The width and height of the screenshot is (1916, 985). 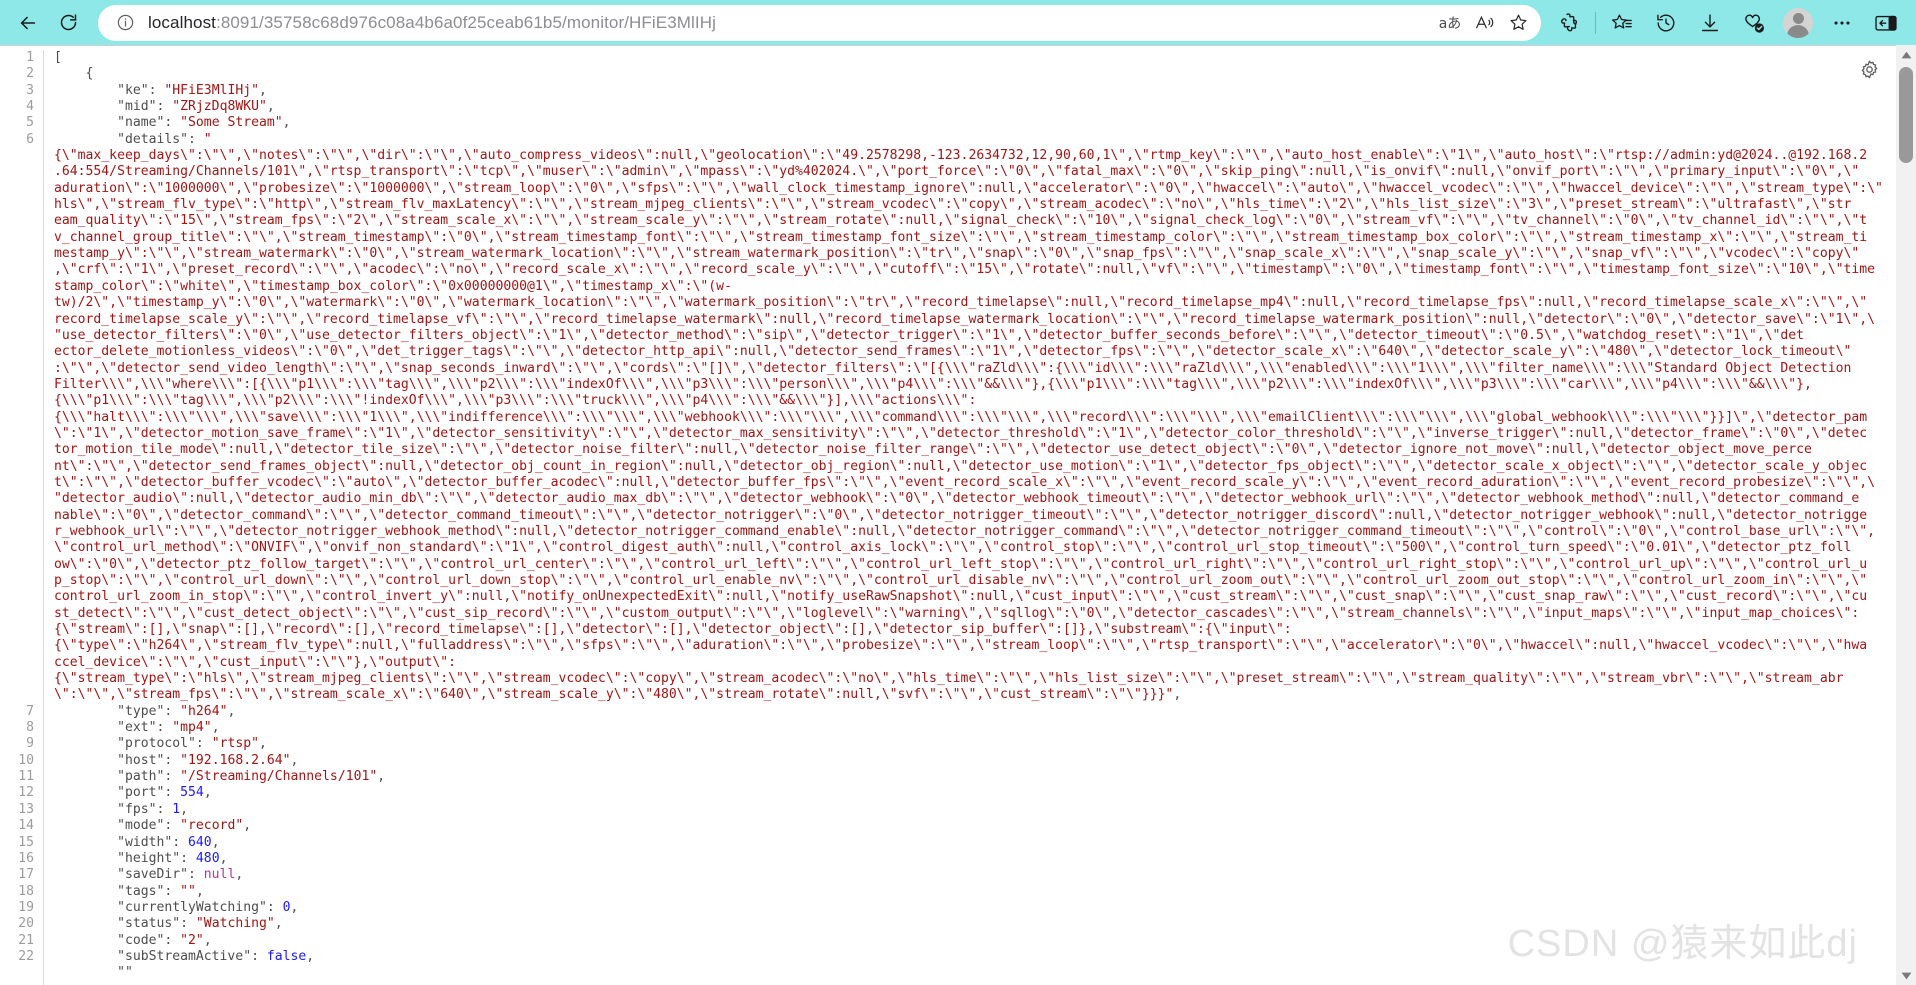 I want to click on info-circle-icon, so click(x=125, y=23).